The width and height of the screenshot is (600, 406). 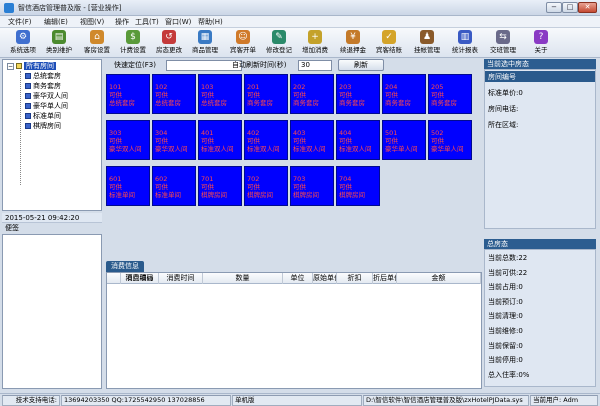 I want to click on column-header: 消费项目, so click(x=140, y=278).